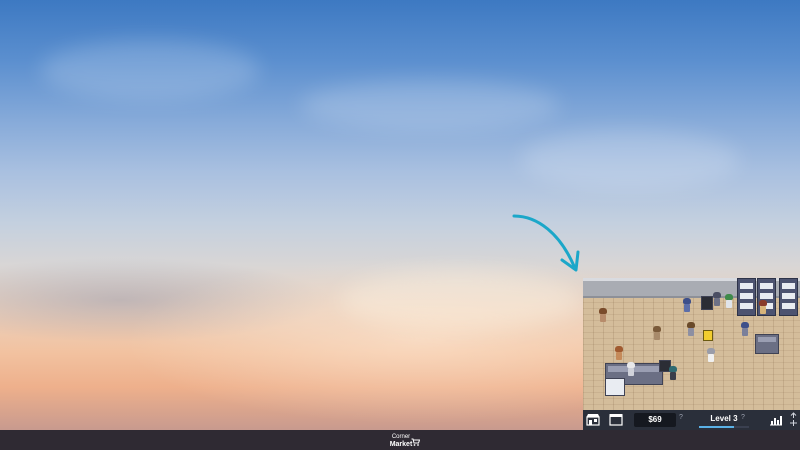 This screenshot has height=450, width=800. Describe the element at coordinates (546, 243) in the screenshot. I see `pointer-arrow-icon` at that location.